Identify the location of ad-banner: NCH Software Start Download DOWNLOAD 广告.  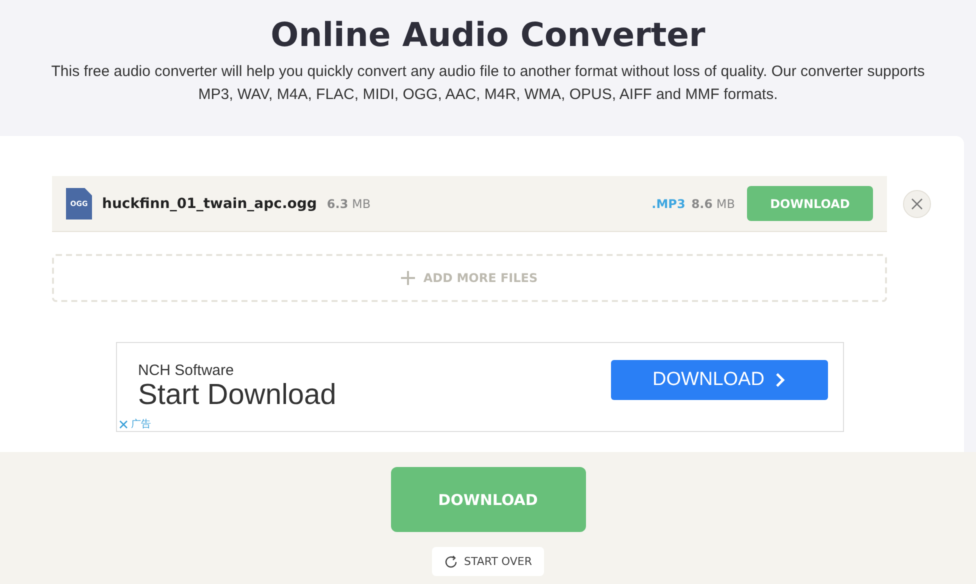
(480, 387).